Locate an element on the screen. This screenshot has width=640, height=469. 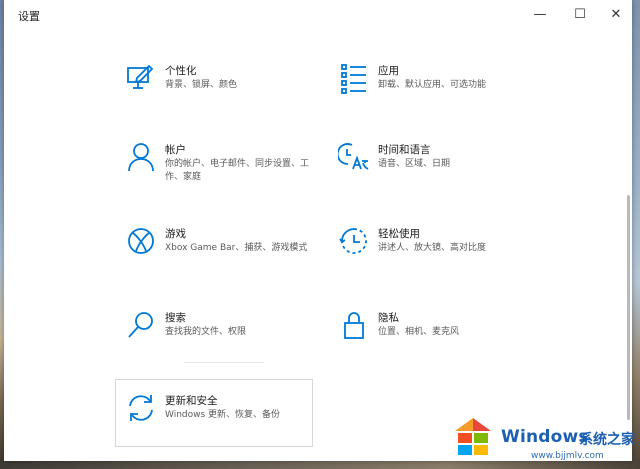
category-privacy: 隐私 位置、相机、麦克风 is located at coordinates (438, 344).